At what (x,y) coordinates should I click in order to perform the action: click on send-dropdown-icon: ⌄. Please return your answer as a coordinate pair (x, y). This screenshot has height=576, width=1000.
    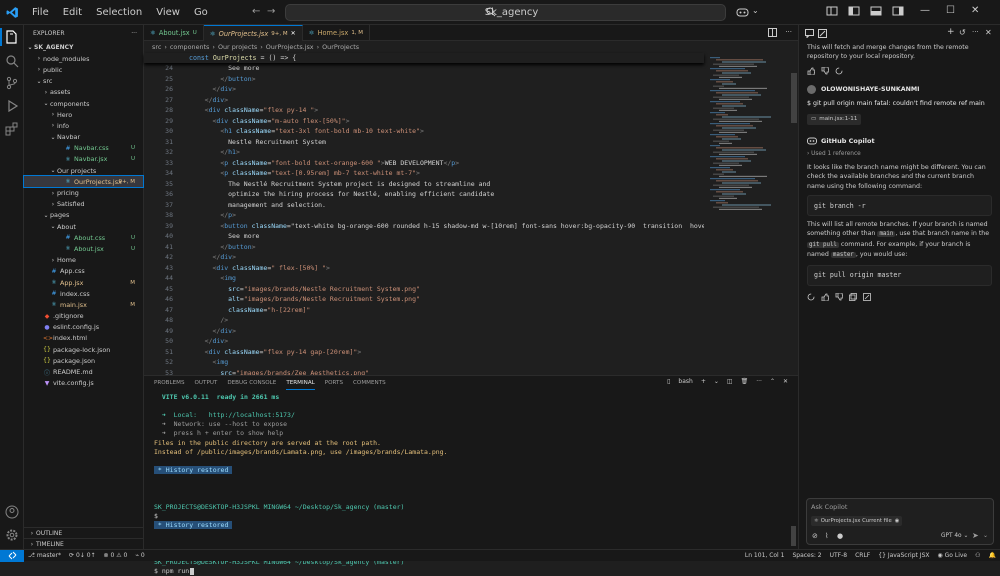
    Looking at the image, I should click on (985, 535).